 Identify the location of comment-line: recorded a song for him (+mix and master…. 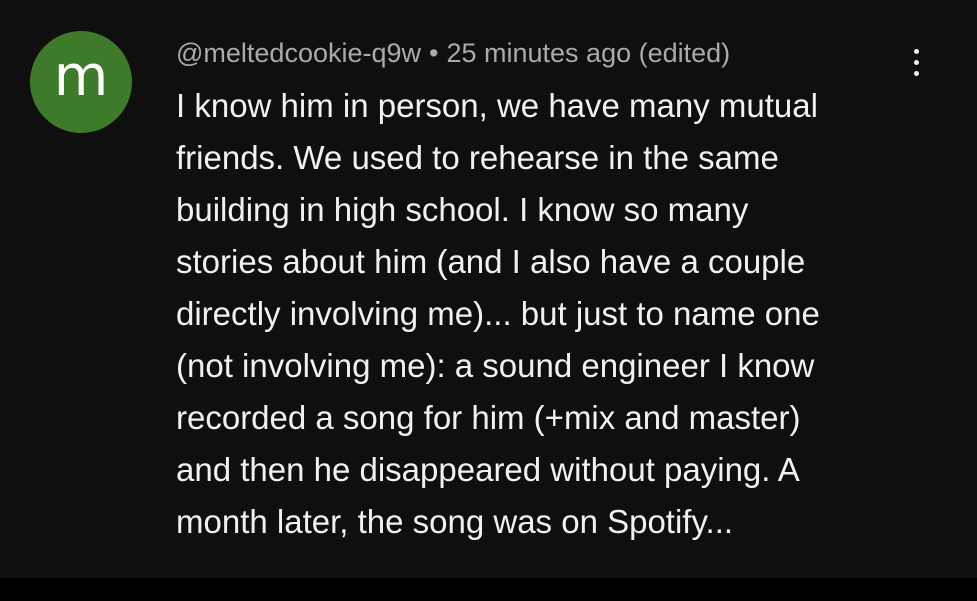
(488, 417).